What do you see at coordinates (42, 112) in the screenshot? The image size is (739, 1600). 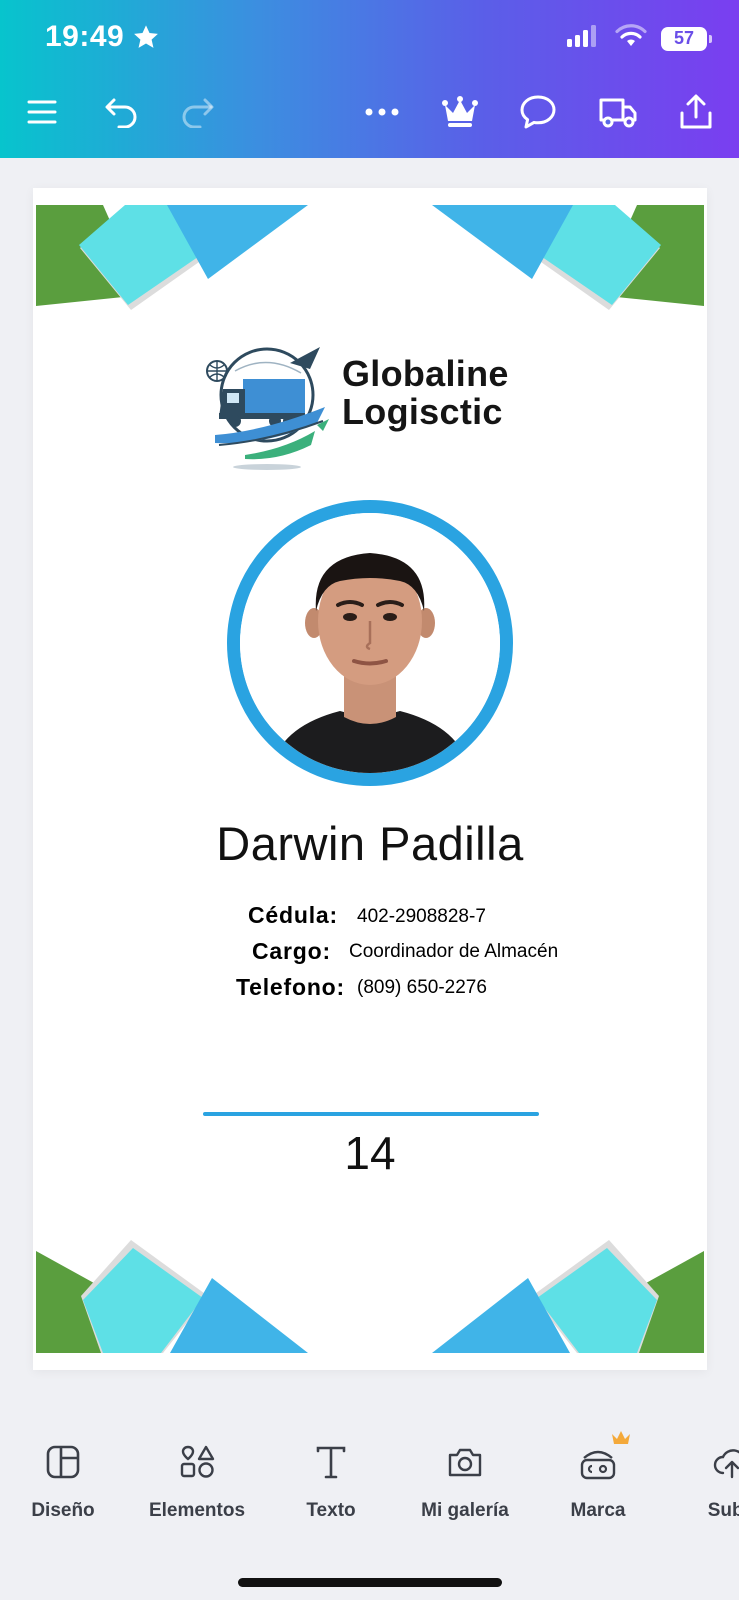 I see `menu-icon` at bounding box center [42, 112].